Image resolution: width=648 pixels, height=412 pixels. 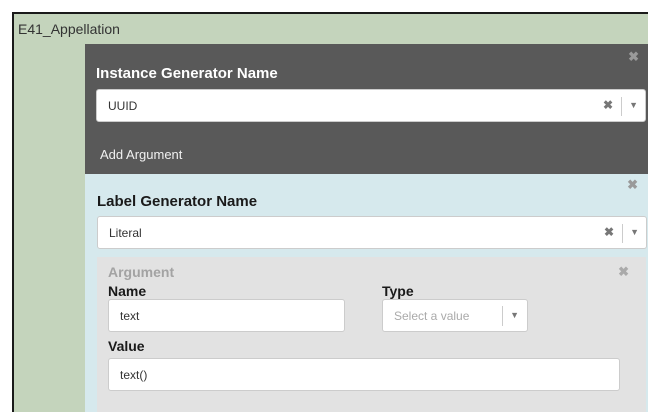 I want to click on argument-heading: Argument, so click(x=141, y=272).